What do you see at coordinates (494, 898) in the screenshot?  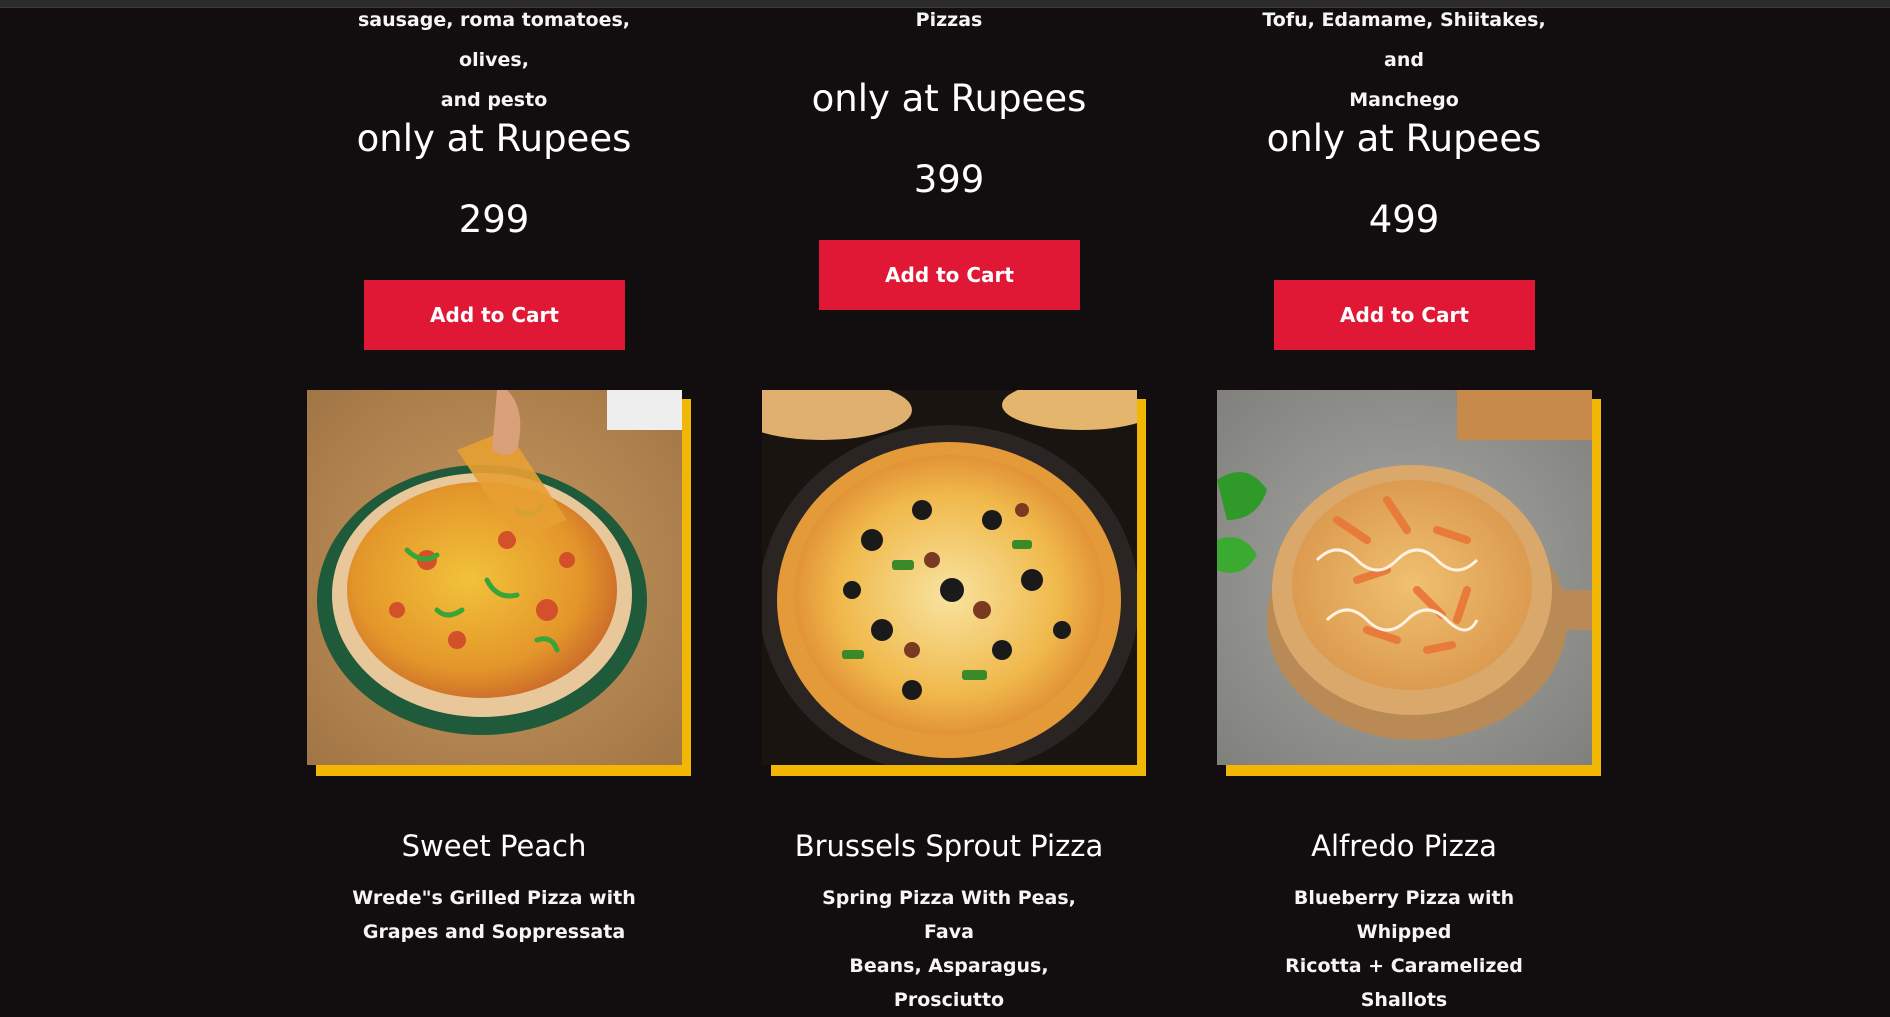 I see `pizza-description-line: Wrede"s Grilled Pizza with` at bounding box center [494, 898].